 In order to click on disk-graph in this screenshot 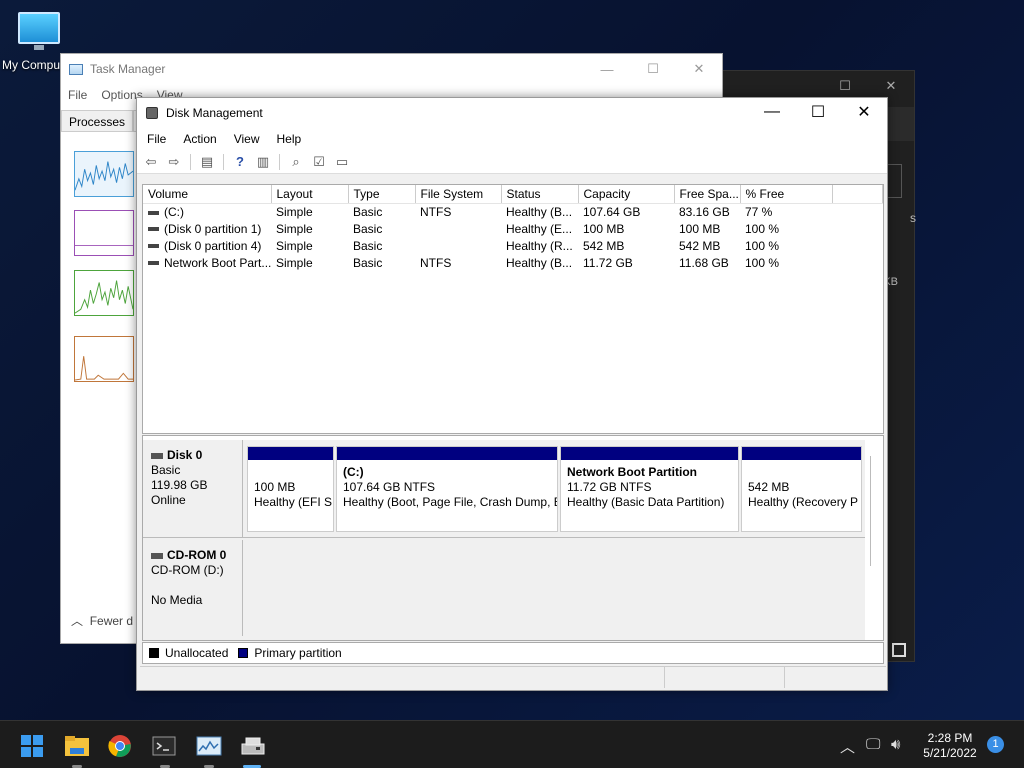, I will do `click(104, 293)`.